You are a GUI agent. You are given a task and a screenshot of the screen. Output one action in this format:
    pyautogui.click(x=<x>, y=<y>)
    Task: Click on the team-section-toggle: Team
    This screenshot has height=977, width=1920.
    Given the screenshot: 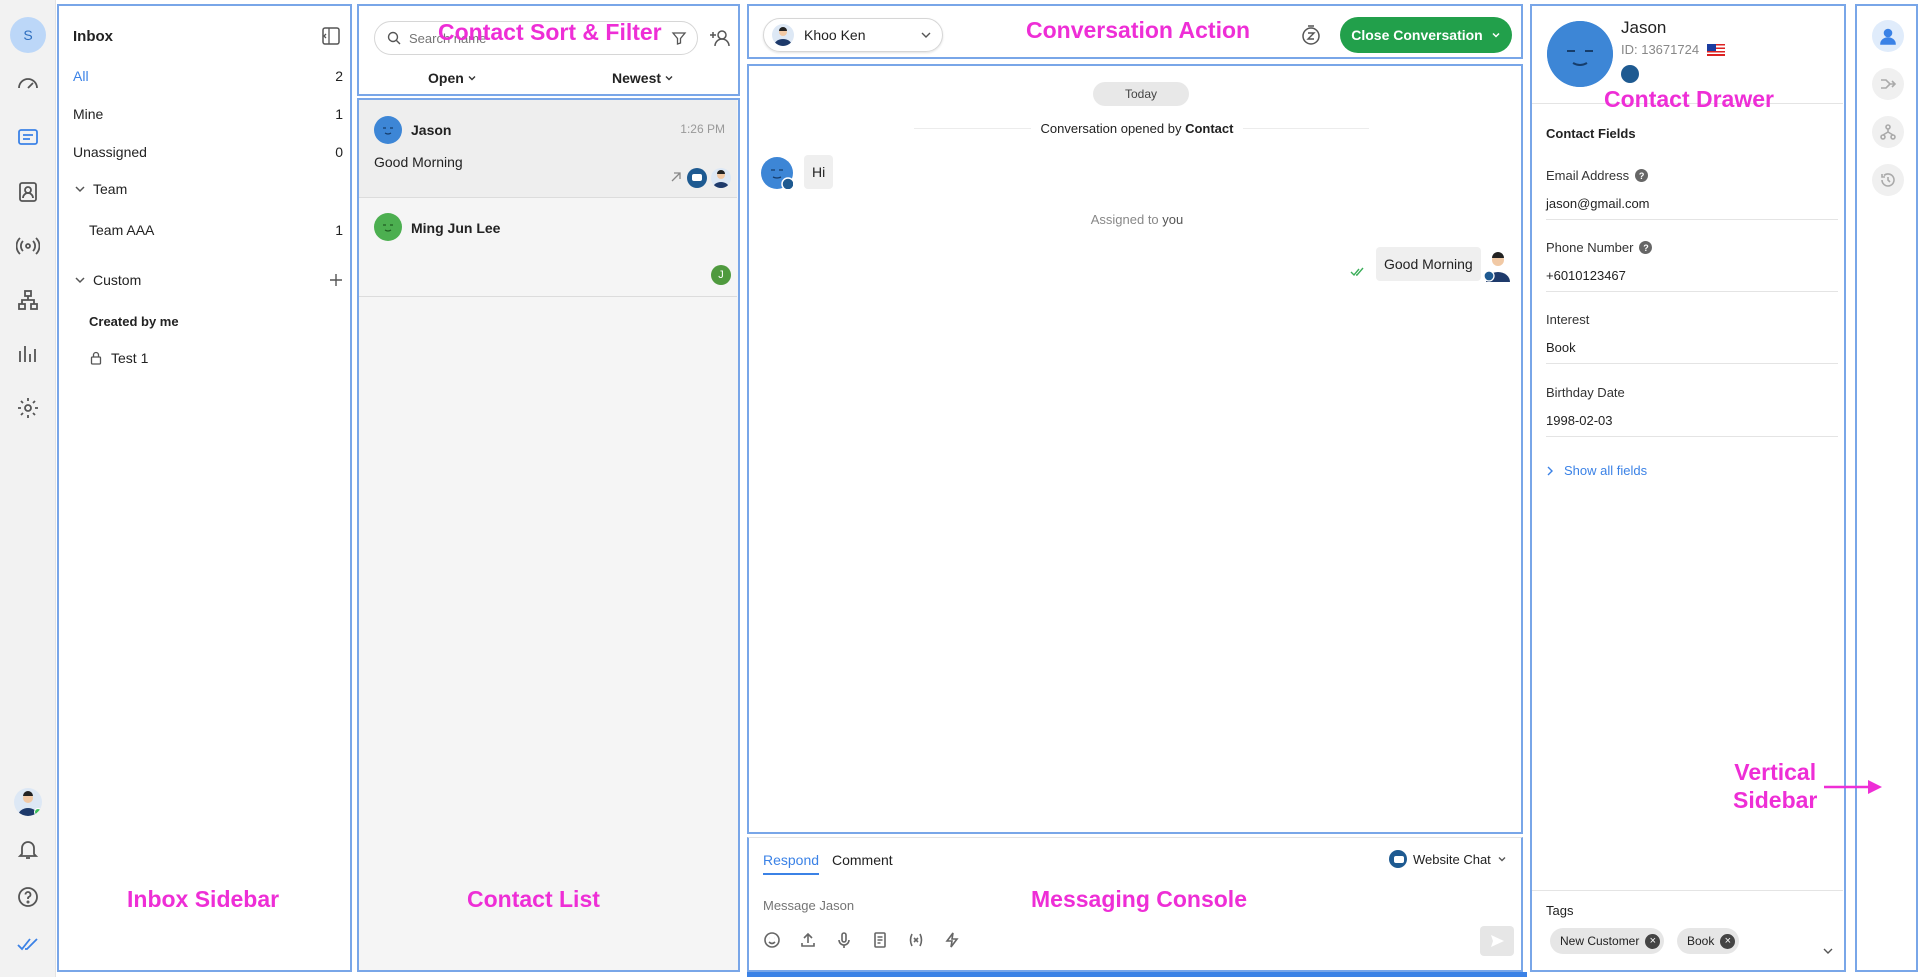 What is the action you would take?
    pyautogui.click(x=208, y=189)
    